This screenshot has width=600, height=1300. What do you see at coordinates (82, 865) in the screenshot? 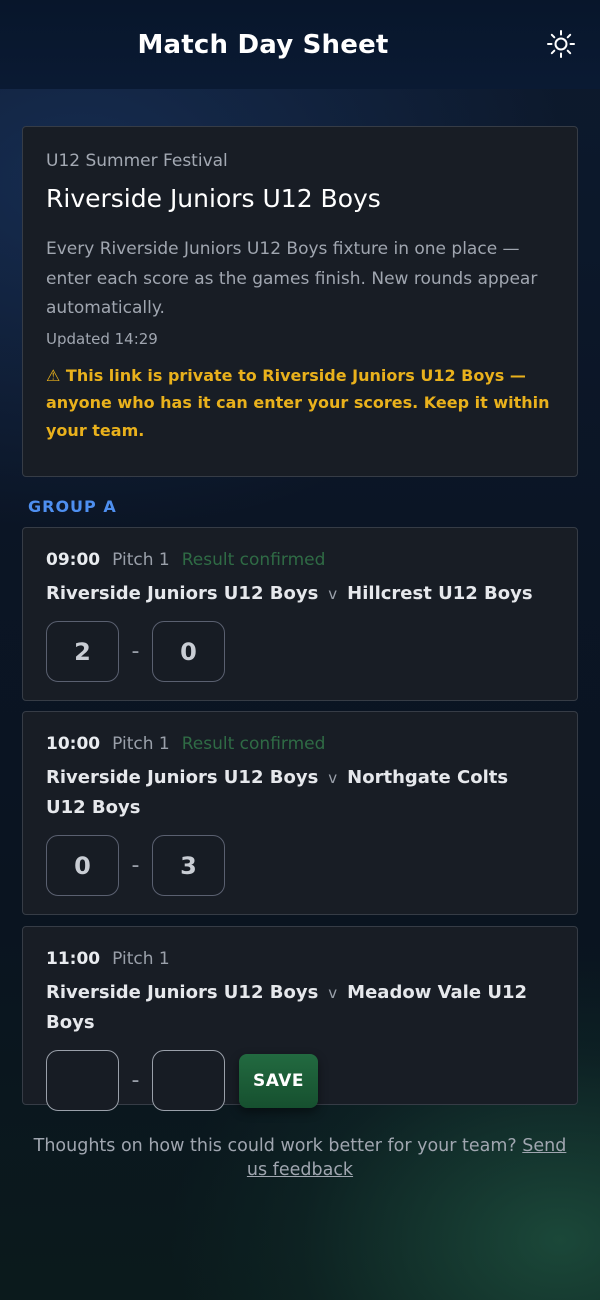
I see `home-score: 0` at bounding box center [82, 865].